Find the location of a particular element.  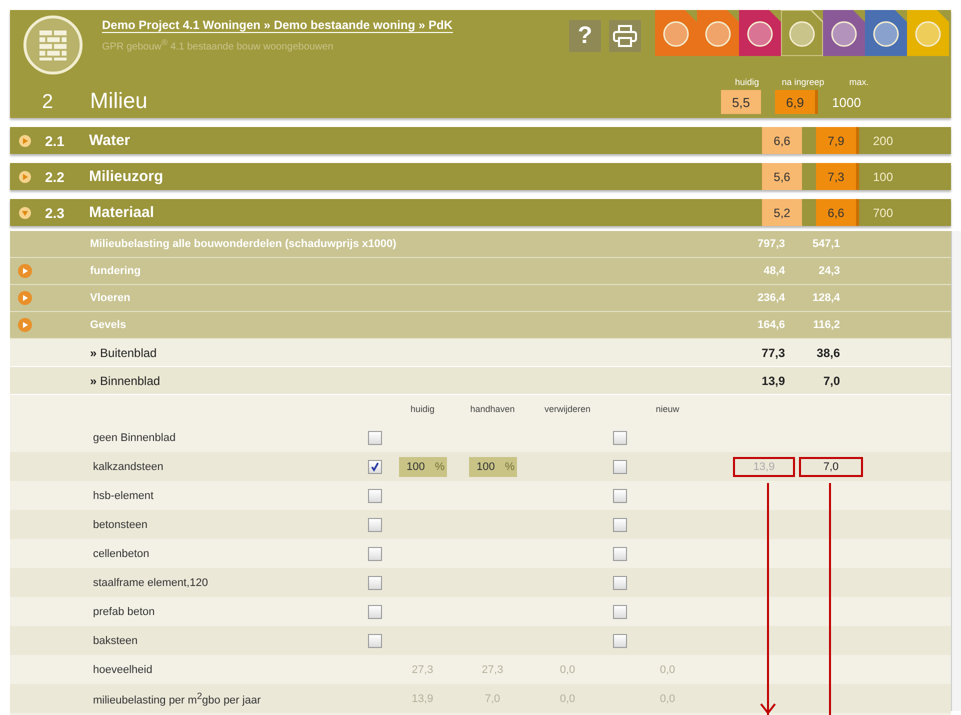

after-score: 6,6 is located at coordinates (837, 212).